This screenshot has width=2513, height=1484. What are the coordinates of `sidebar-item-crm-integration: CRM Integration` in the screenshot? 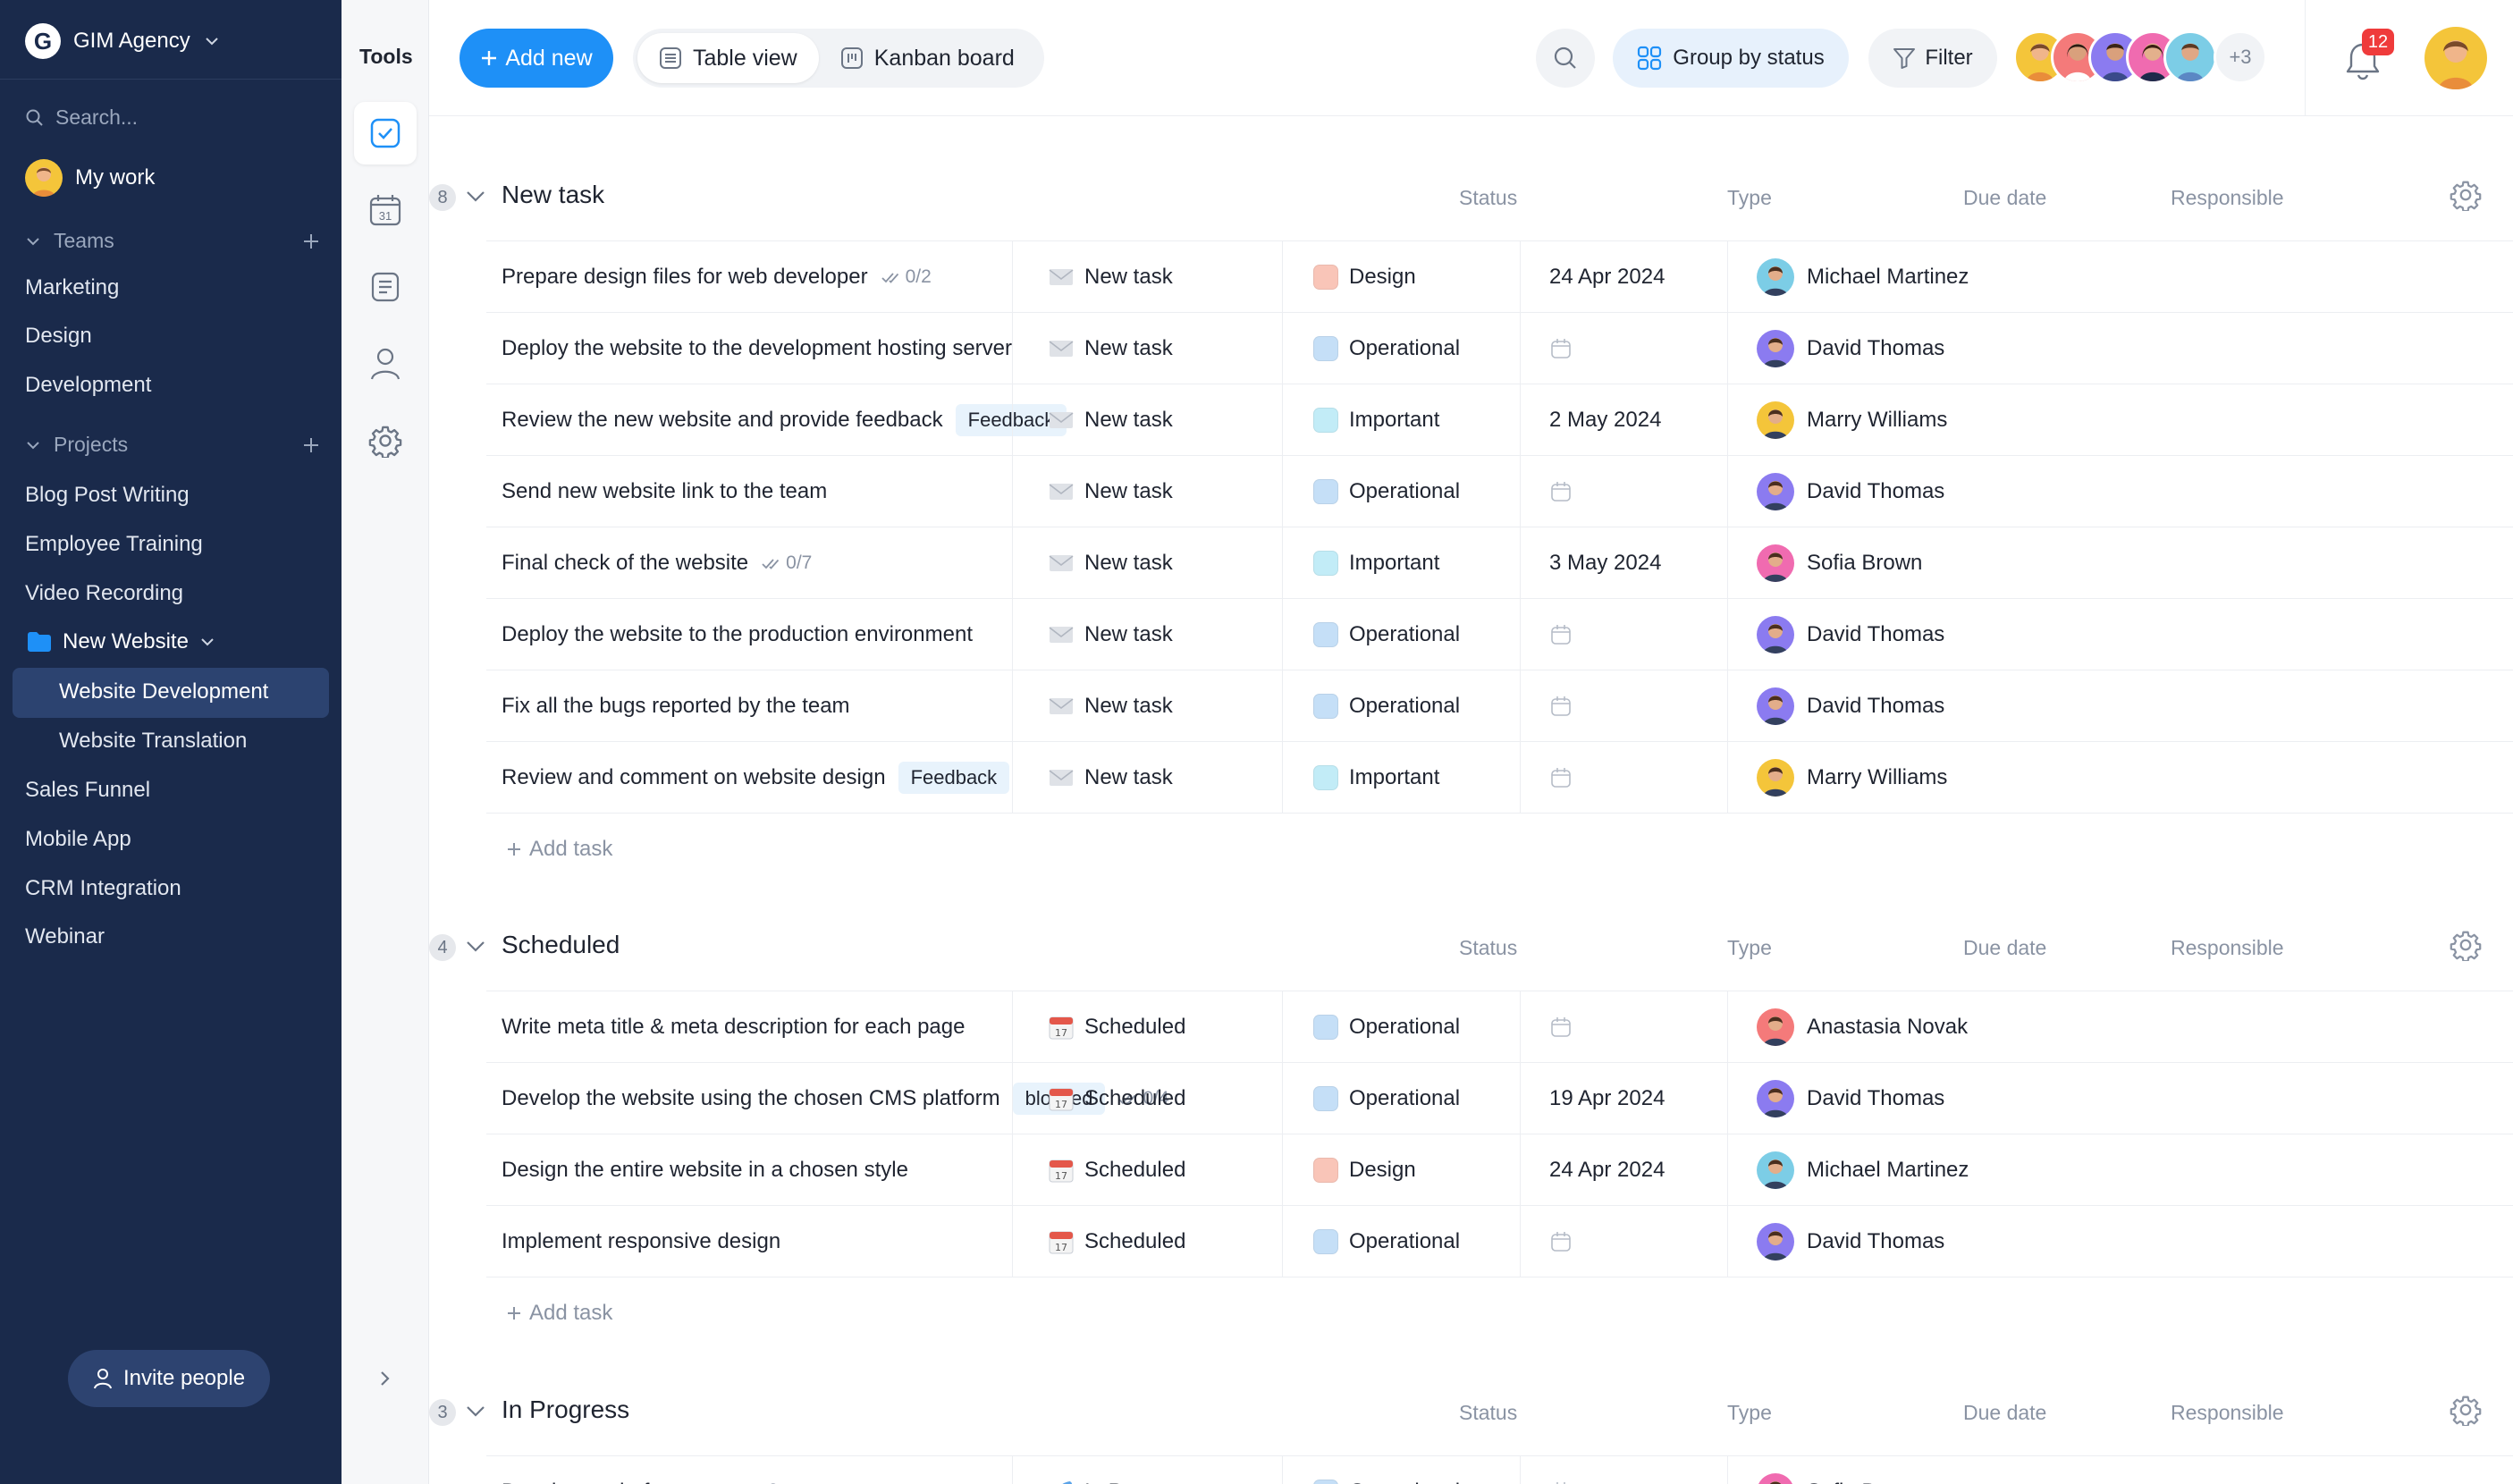 It's located at (103, 888).